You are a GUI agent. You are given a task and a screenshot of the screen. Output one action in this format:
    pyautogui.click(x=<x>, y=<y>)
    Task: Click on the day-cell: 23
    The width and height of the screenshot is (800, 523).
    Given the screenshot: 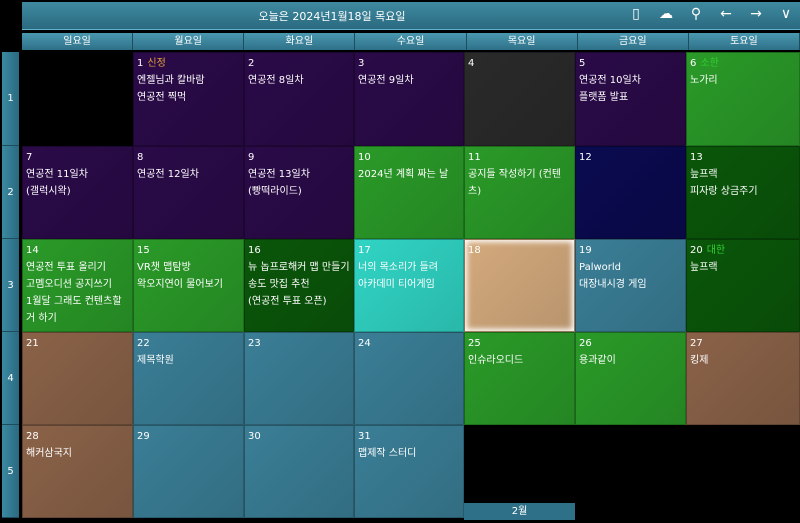 What is the action you would take?
    pyautogui.click(x=299, y=378)
    